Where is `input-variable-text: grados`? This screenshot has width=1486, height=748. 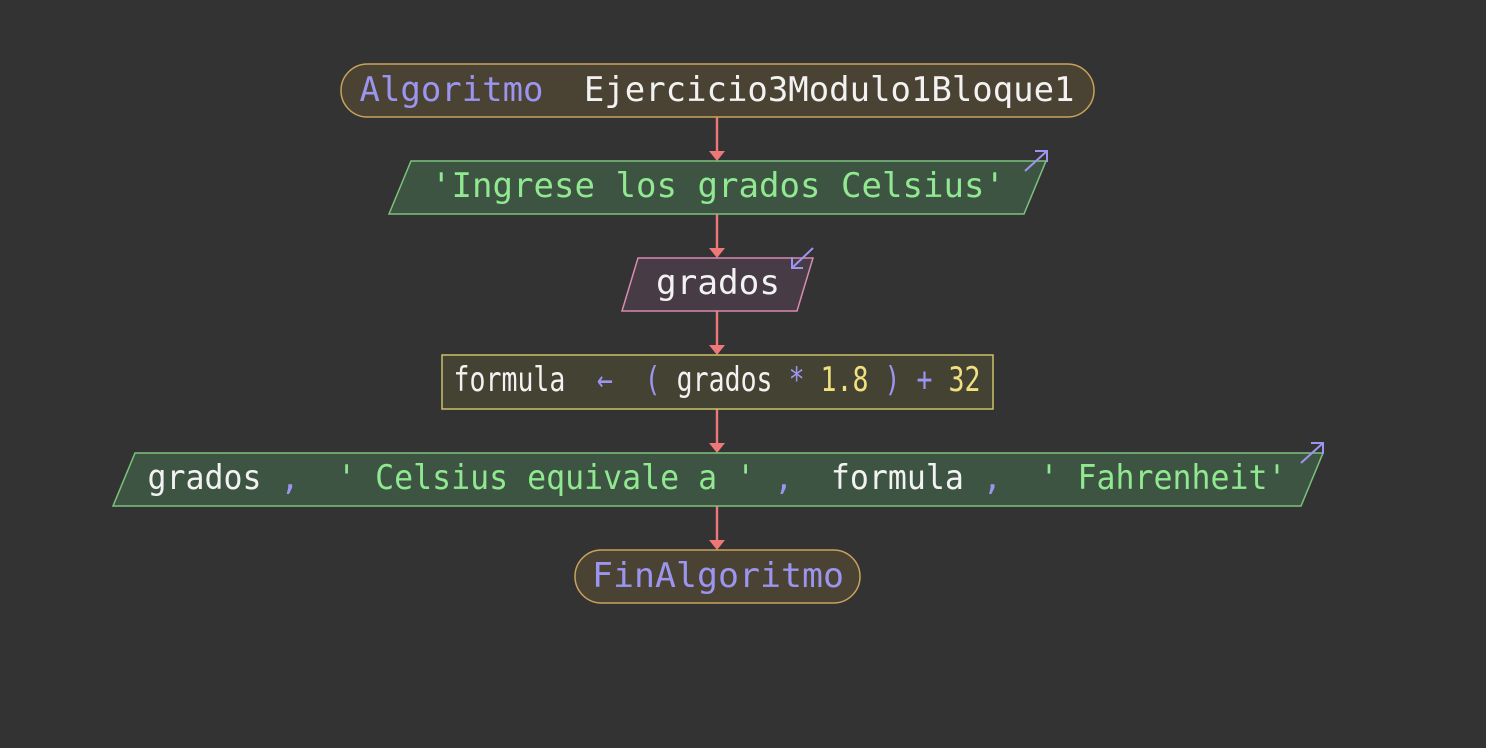
input-variable-text: grados is located at coordinates (718, 283).